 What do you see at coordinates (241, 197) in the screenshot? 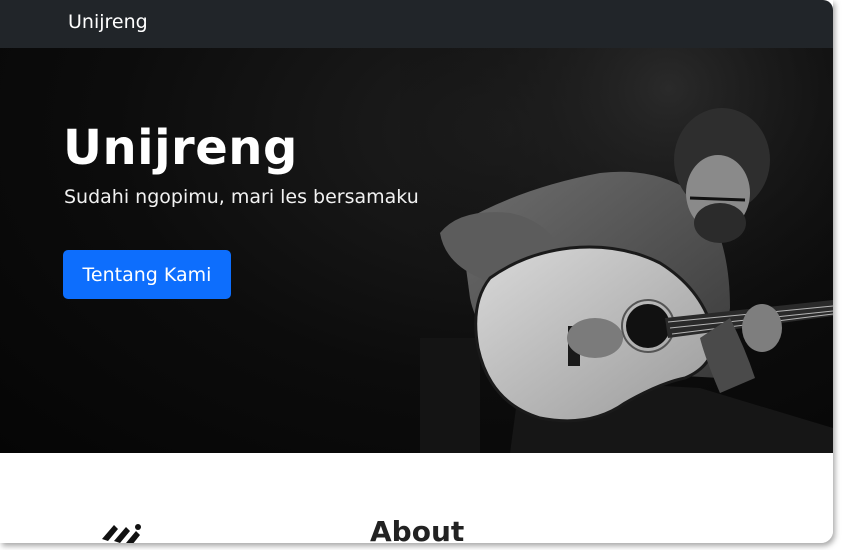
I see `hero-subtitle: Sudahi ngopimu, mari les bersamaku` at bounding box center [241, 197].